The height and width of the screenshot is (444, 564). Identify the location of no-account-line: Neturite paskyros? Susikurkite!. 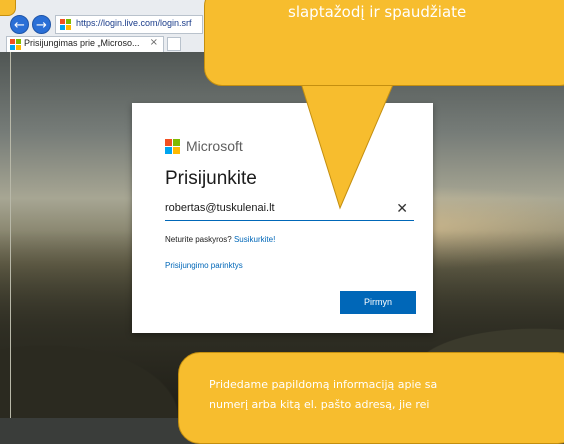
(220, 239).